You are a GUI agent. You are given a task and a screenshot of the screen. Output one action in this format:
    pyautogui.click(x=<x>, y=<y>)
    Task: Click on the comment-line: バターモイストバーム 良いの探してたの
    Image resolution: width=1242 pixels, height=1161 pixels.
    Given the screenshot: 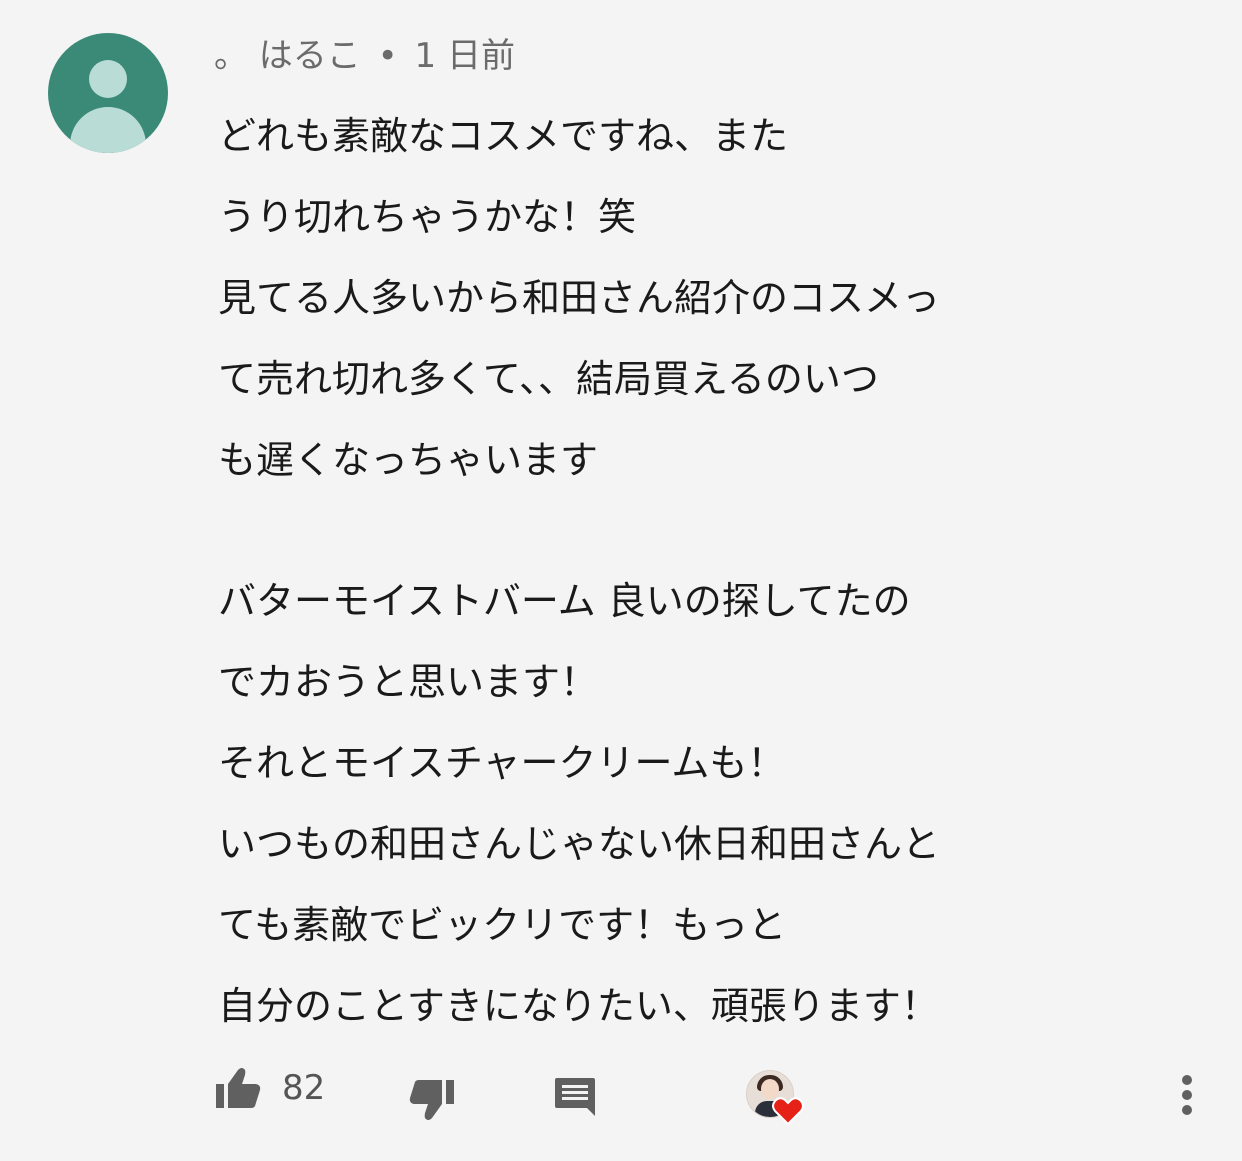 What is the action you would take?
    pyautogui.click(x=564, y=601)
    